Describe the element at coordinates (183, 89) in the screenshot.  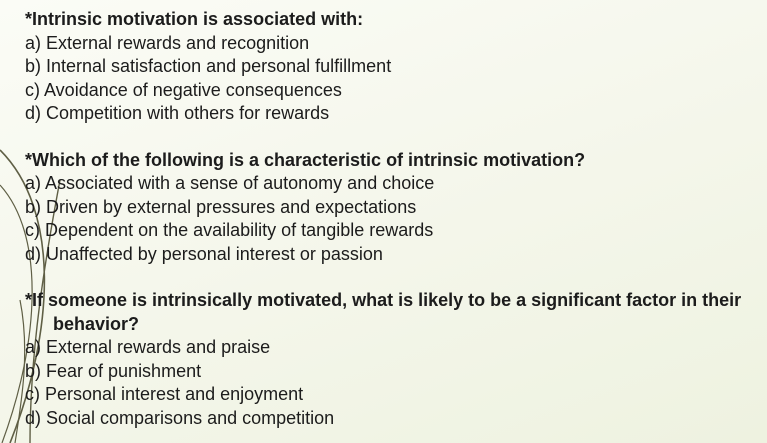
I see `answer-option: c) Avoidance of negative consequences` at that location.